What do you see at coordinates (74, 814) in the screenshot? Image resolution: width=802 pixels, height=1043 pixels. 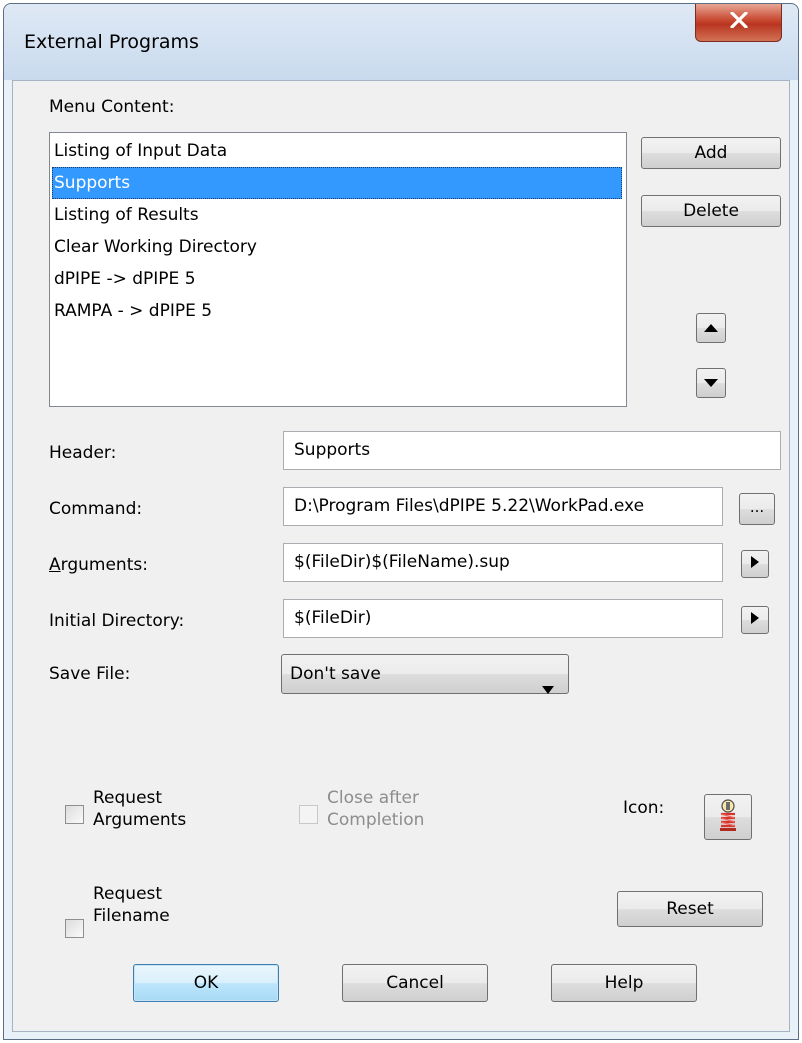 I see `request-arguments-checkbox` at bounding box center [74, 814].